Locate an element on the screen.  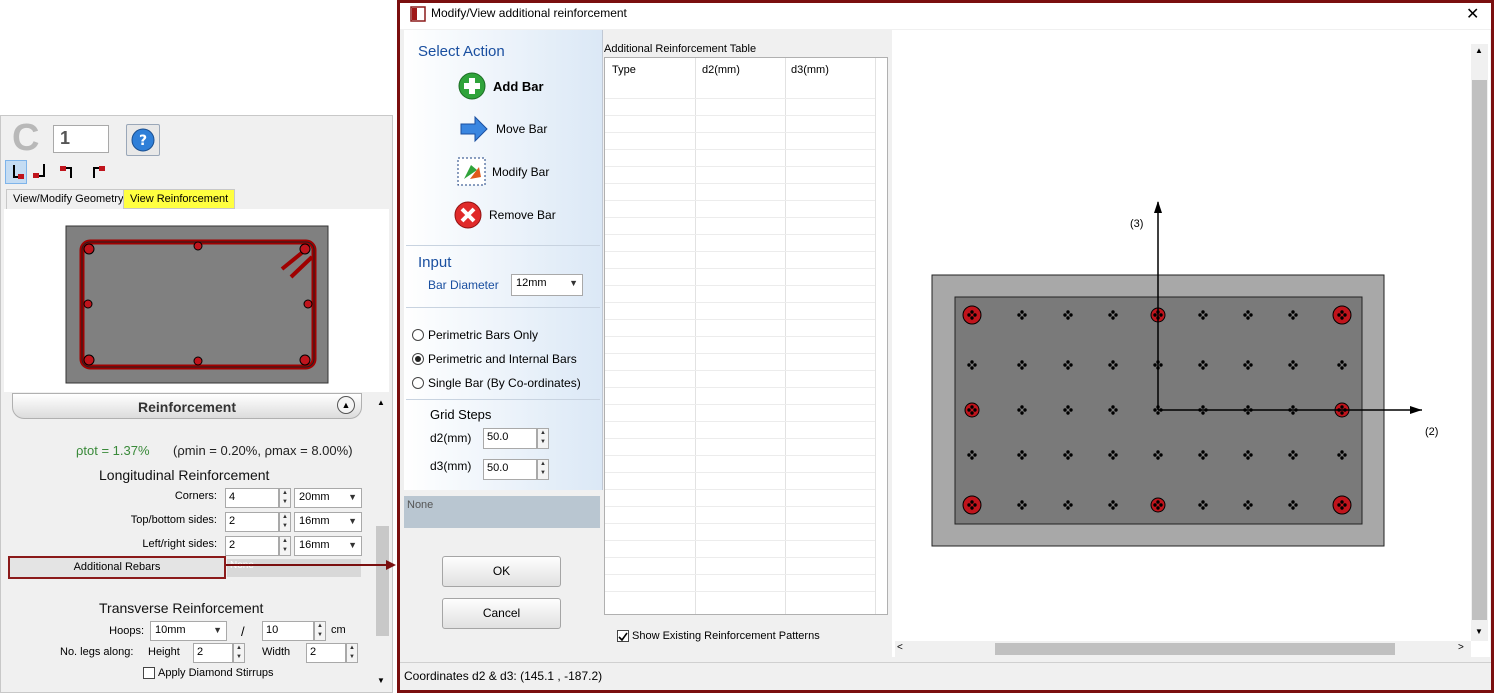
side-rebar is located at coordinates (1158, 505).